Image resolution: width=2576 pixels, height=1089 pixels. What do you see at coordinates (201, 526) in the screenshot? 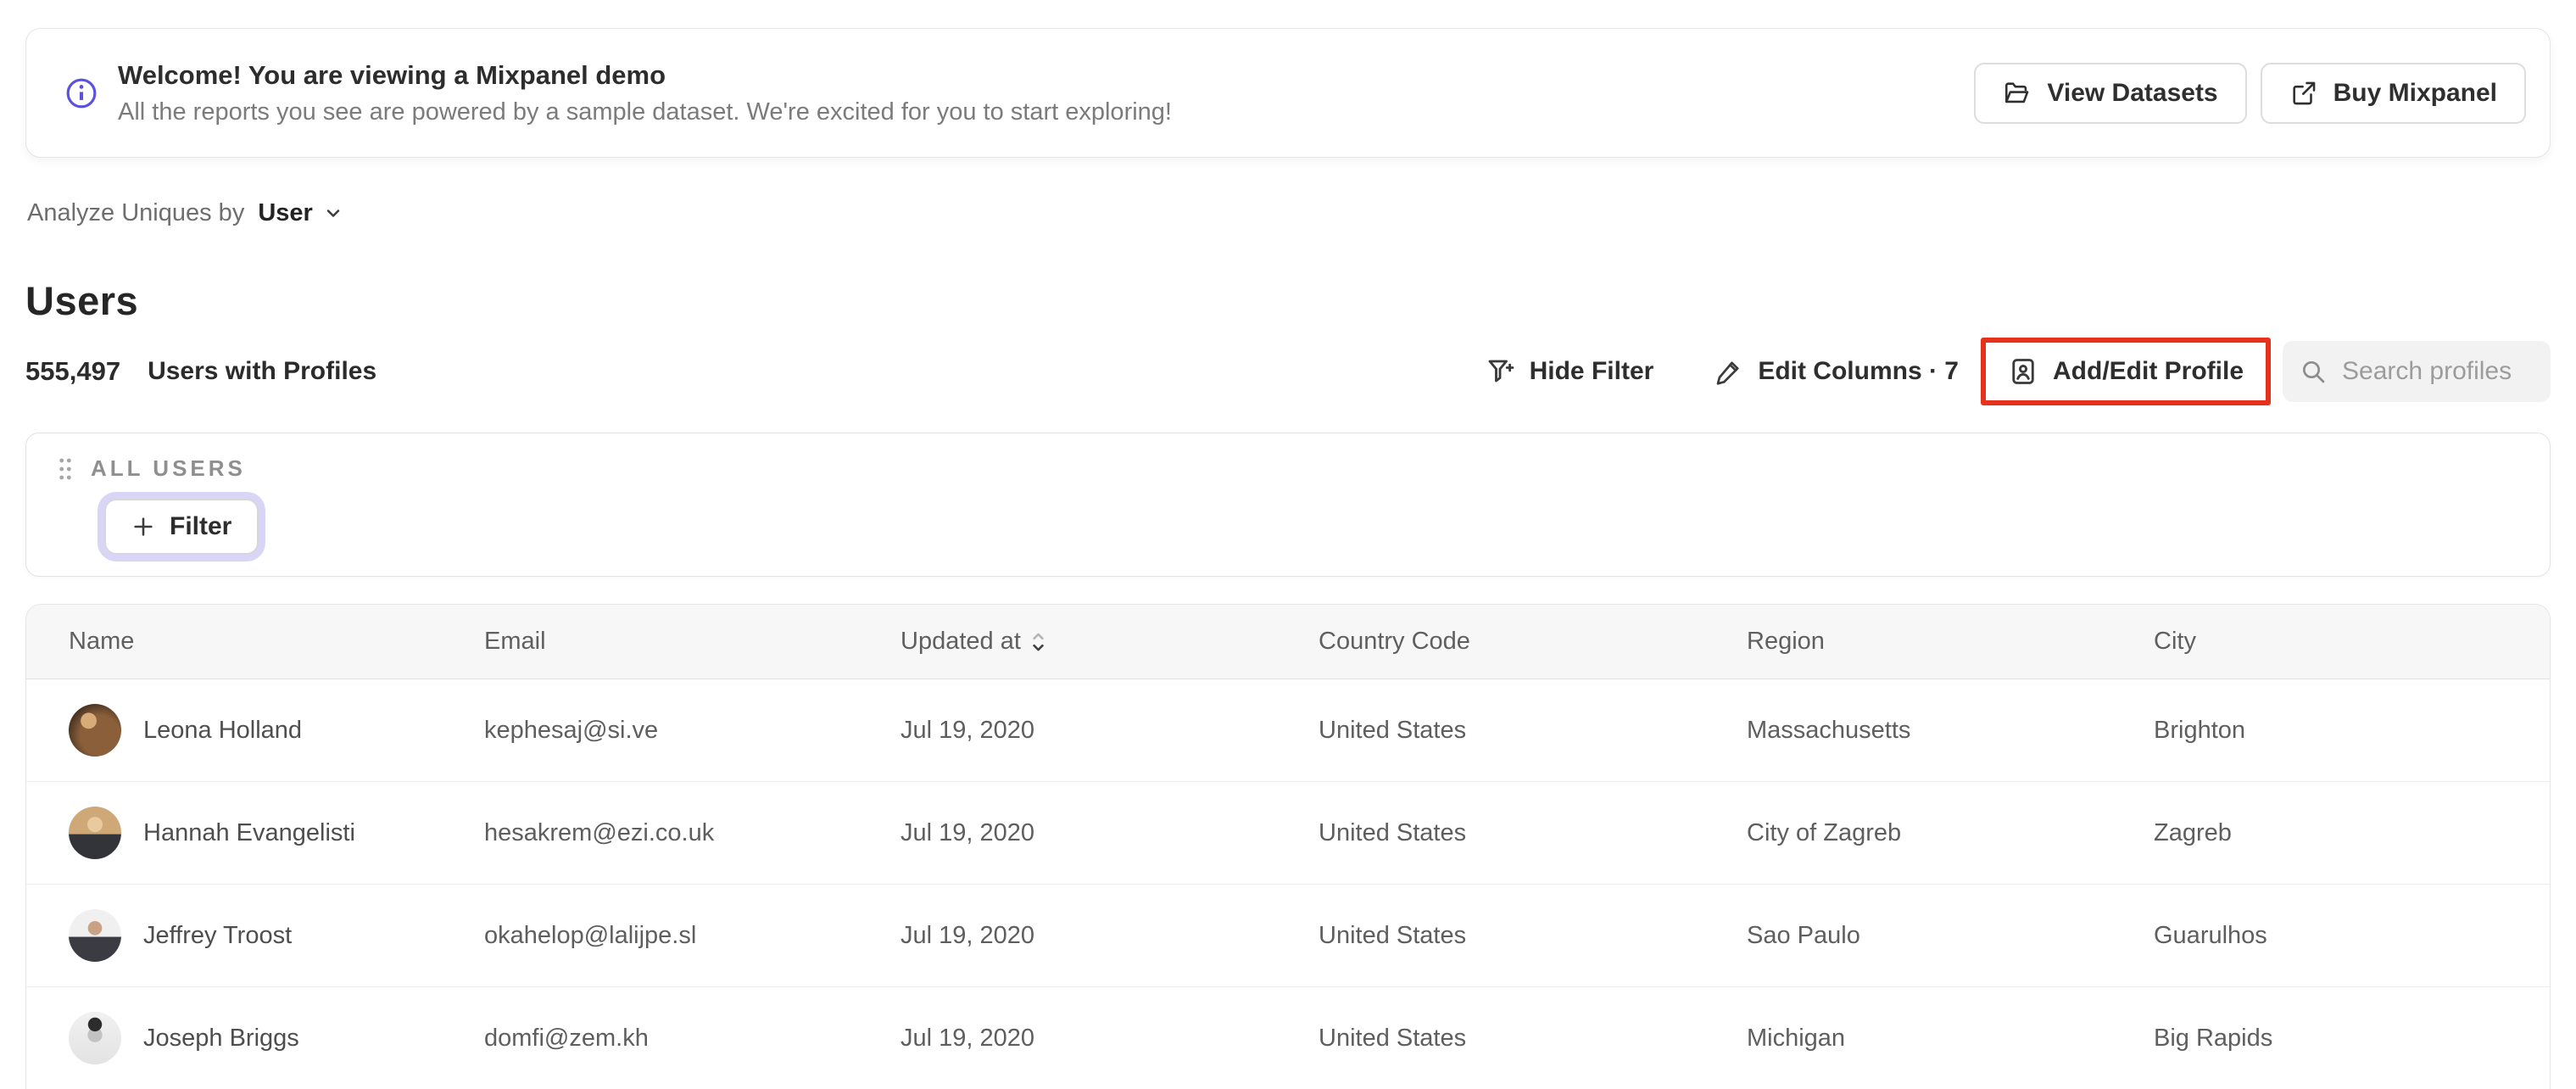
I see `add-filter-label: Filter` at bounding box center [201, 526].